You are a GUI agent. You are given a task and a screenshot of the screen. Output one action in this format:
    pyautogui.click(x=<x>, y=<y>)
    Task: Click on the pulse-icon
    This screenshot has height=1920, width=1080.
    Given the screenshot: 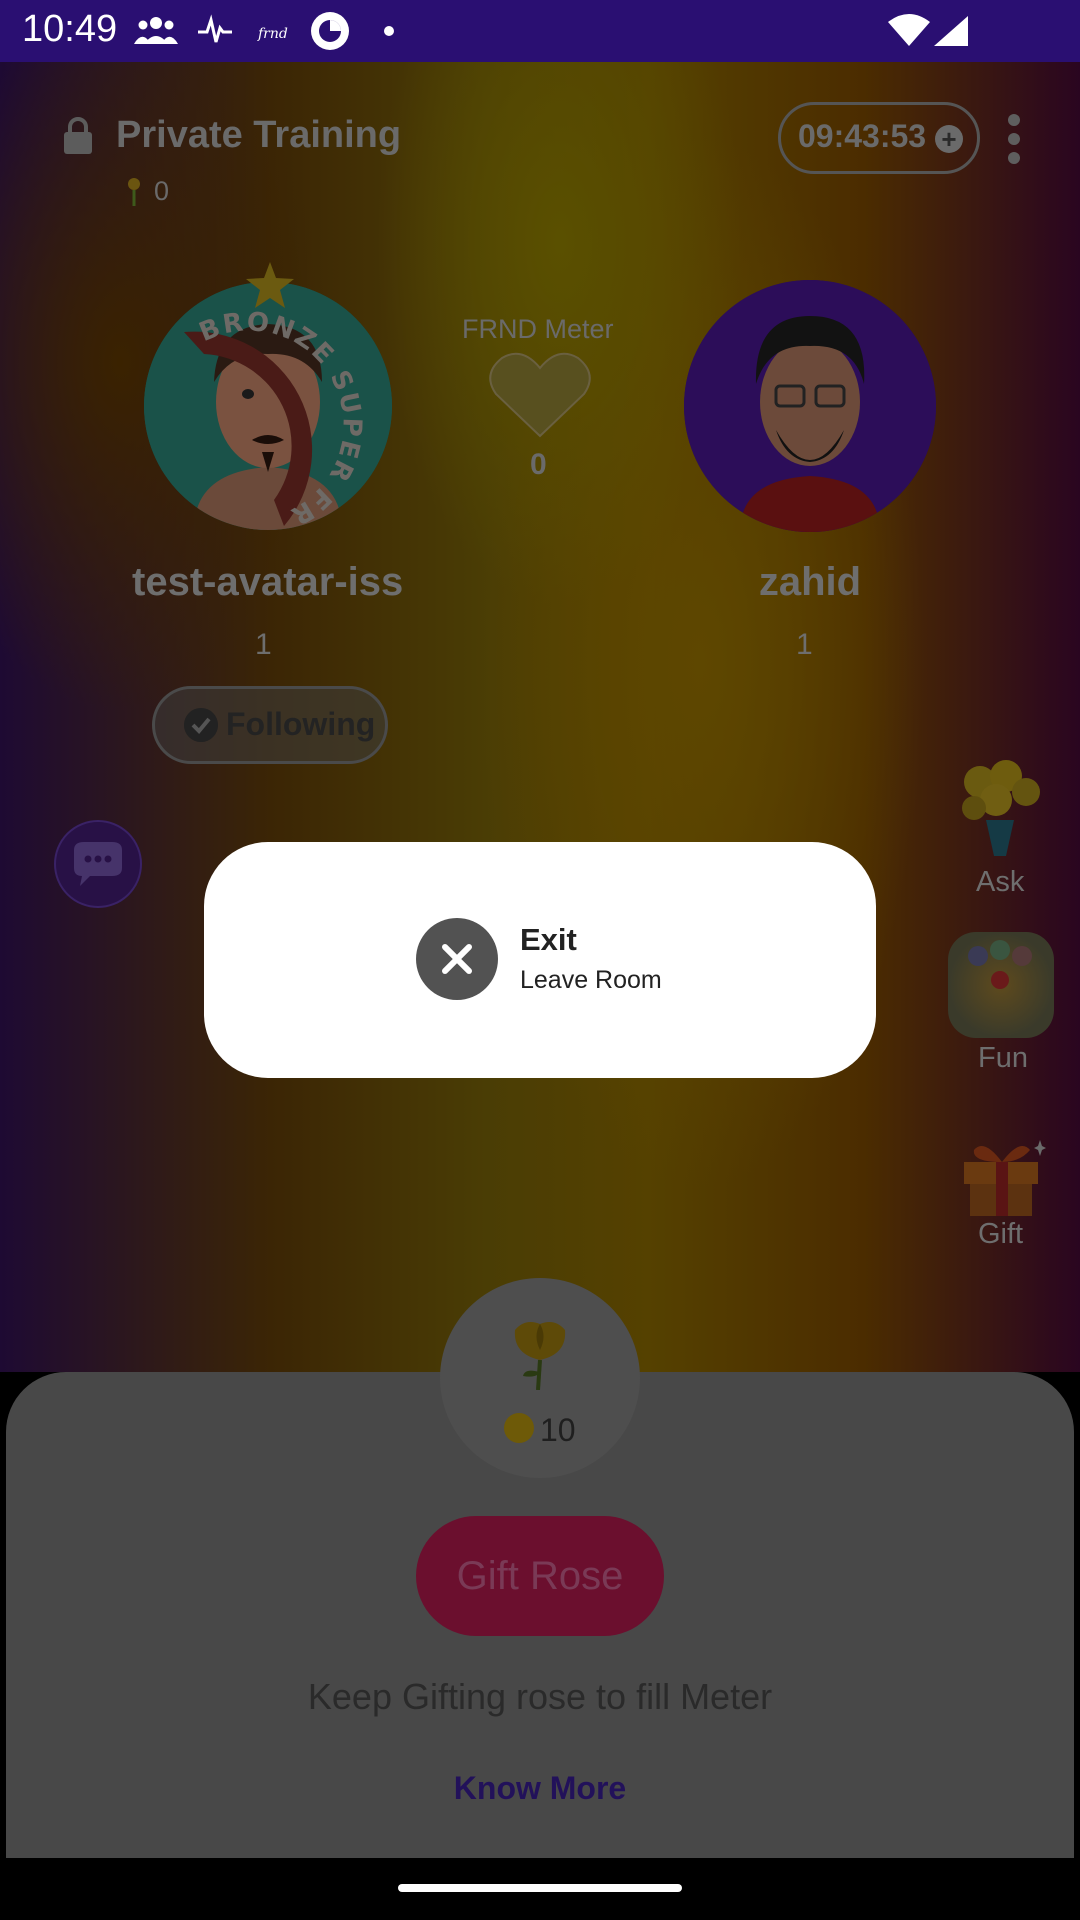 What is the action you would take?
    pyautogui.click(x=215, y=28)
    